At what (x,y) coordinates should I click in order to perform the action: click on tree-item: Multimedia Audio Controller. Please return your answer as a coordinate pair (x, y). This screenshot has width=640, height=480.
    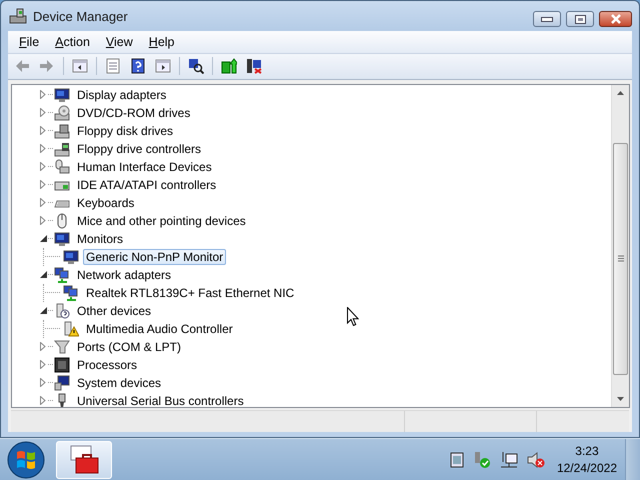
    Looking at the image, I should click on (159, 328).